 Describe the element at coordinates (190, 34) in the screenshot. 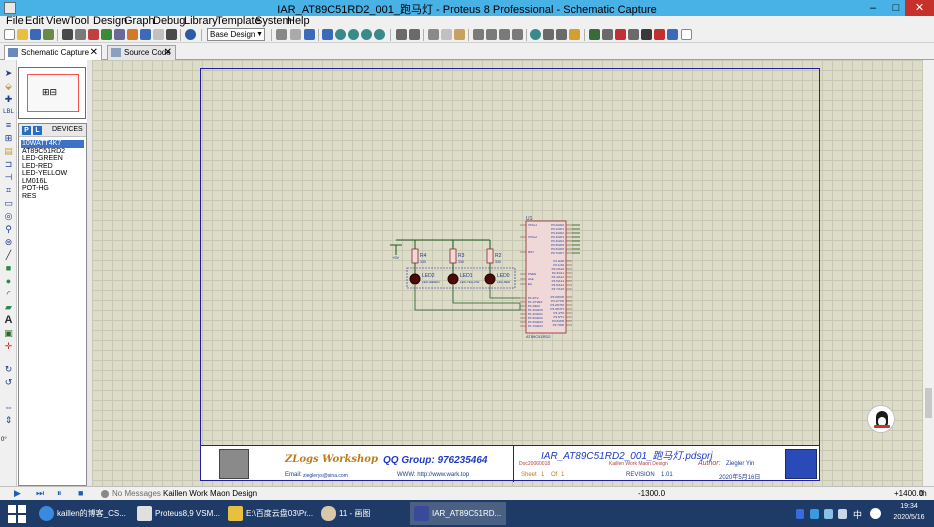

I see `help-icon` at that location.